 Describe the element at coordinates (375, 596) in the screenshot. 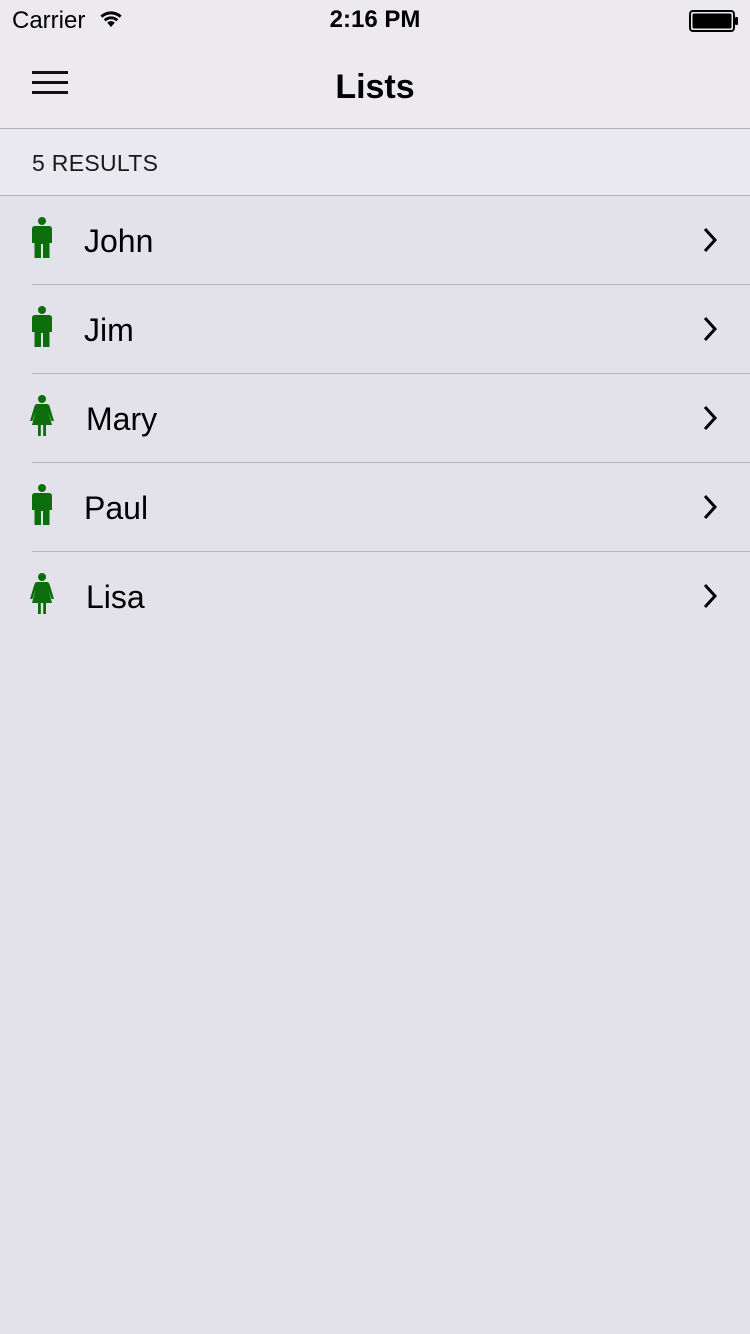

I see `list-item-lisa: Lisa` at that location.